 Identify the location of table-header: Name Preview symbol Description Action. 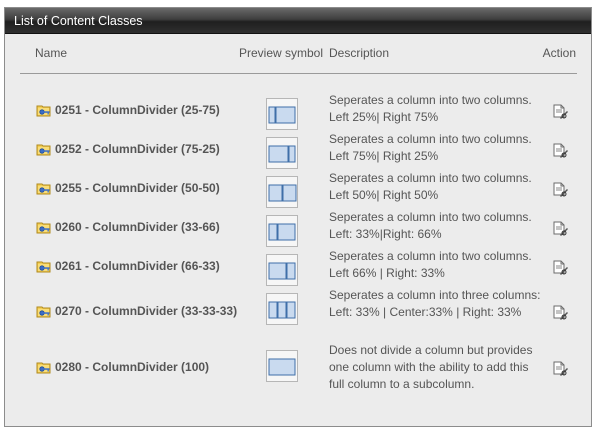
(298, 54).